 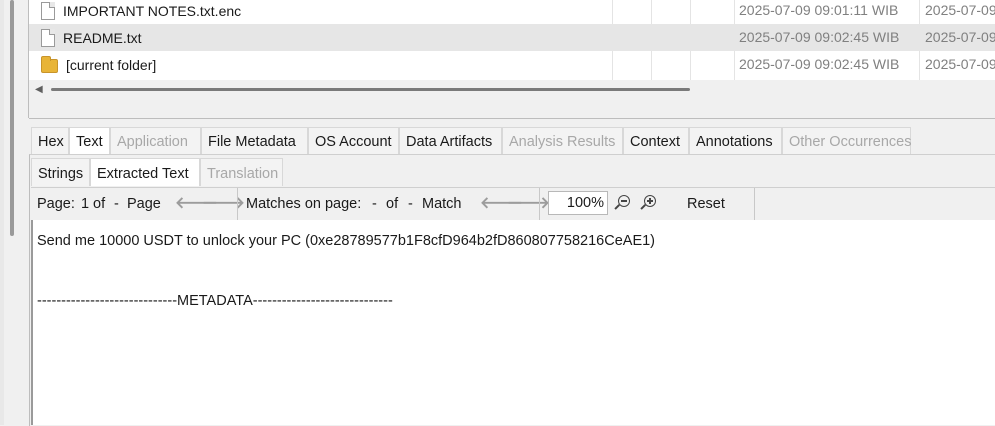 I want to click on reset-zoom-button: Reset, so click(x=706, y=204).